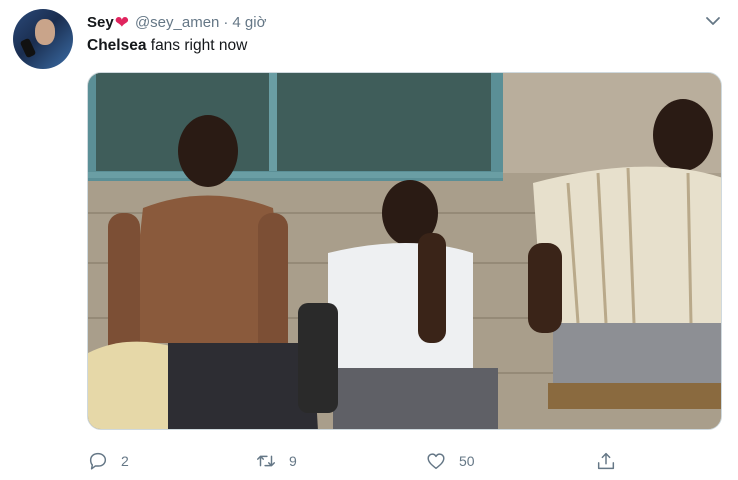 This screenshot has width=738, height=480. I want to click on tweet-actions: 2 9 50, so click(407, 461).